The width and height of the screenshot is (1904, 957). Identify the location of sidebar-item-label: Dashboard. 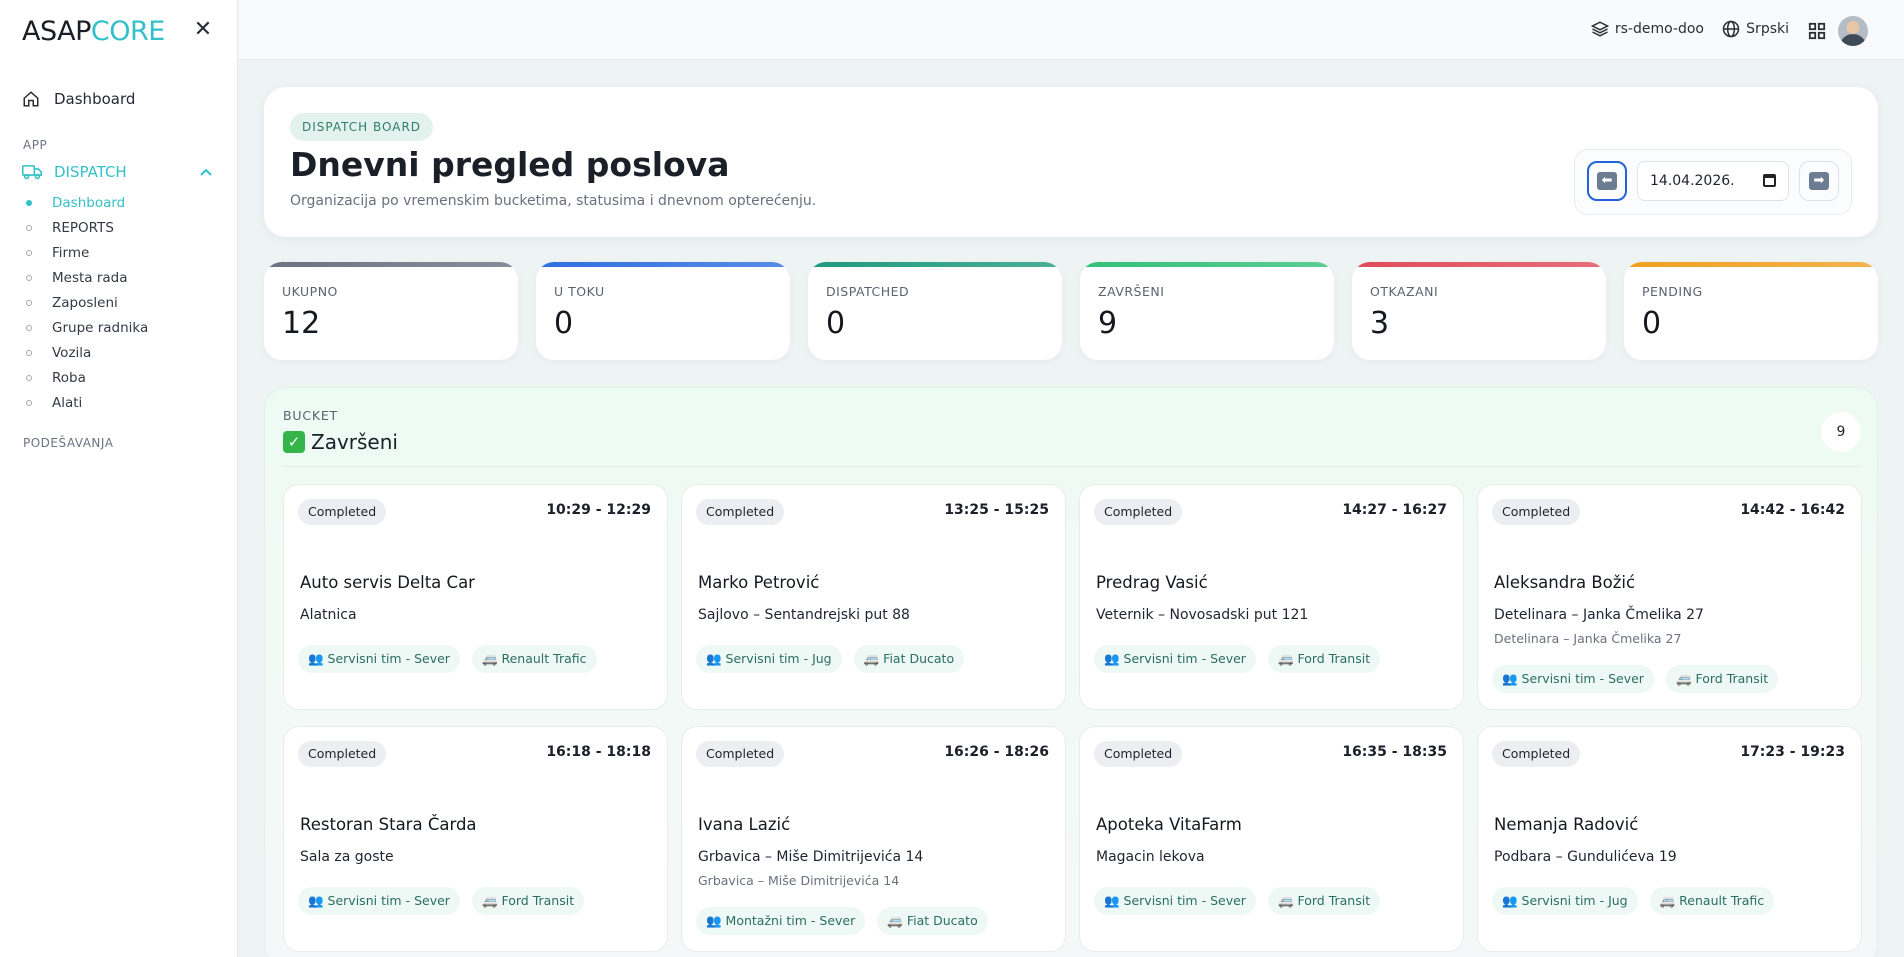
(95, 99).